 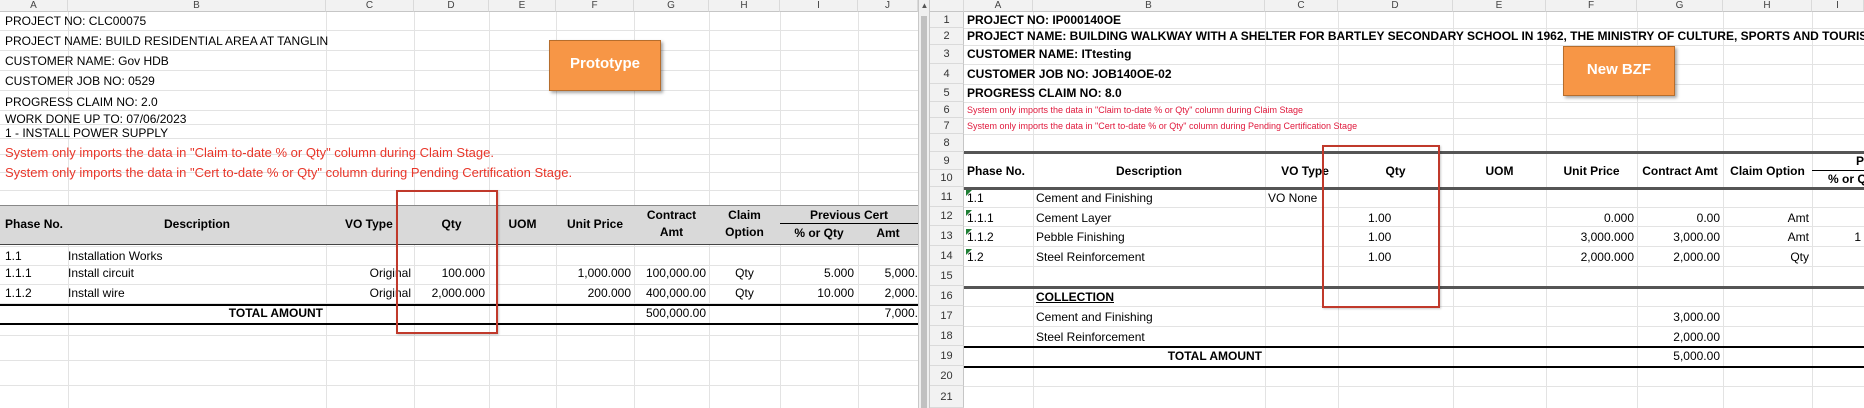 I want to click on header-phase-no: Phase No., so click(x=34, y=224).